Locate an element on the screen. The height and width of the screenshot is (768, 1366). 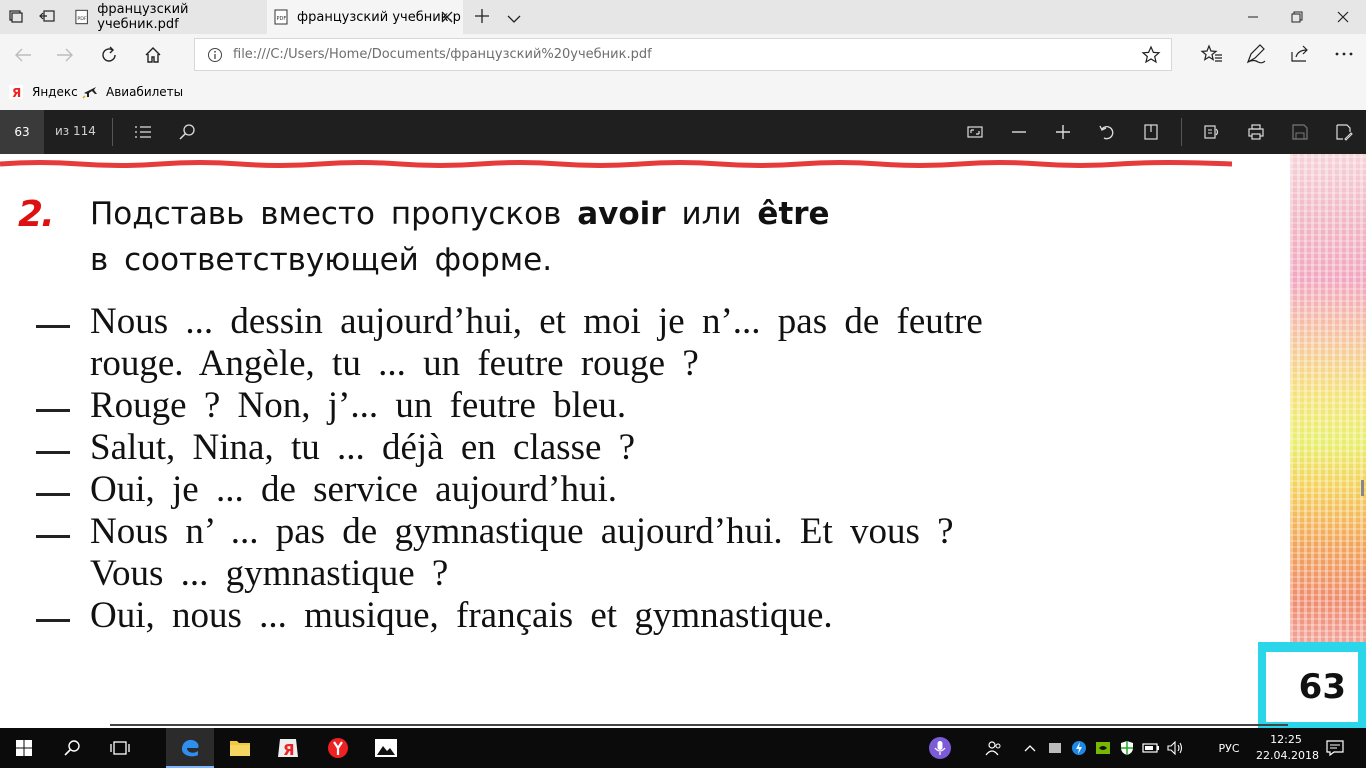
chevron-up-icon is located at coordinates (1030, 748).